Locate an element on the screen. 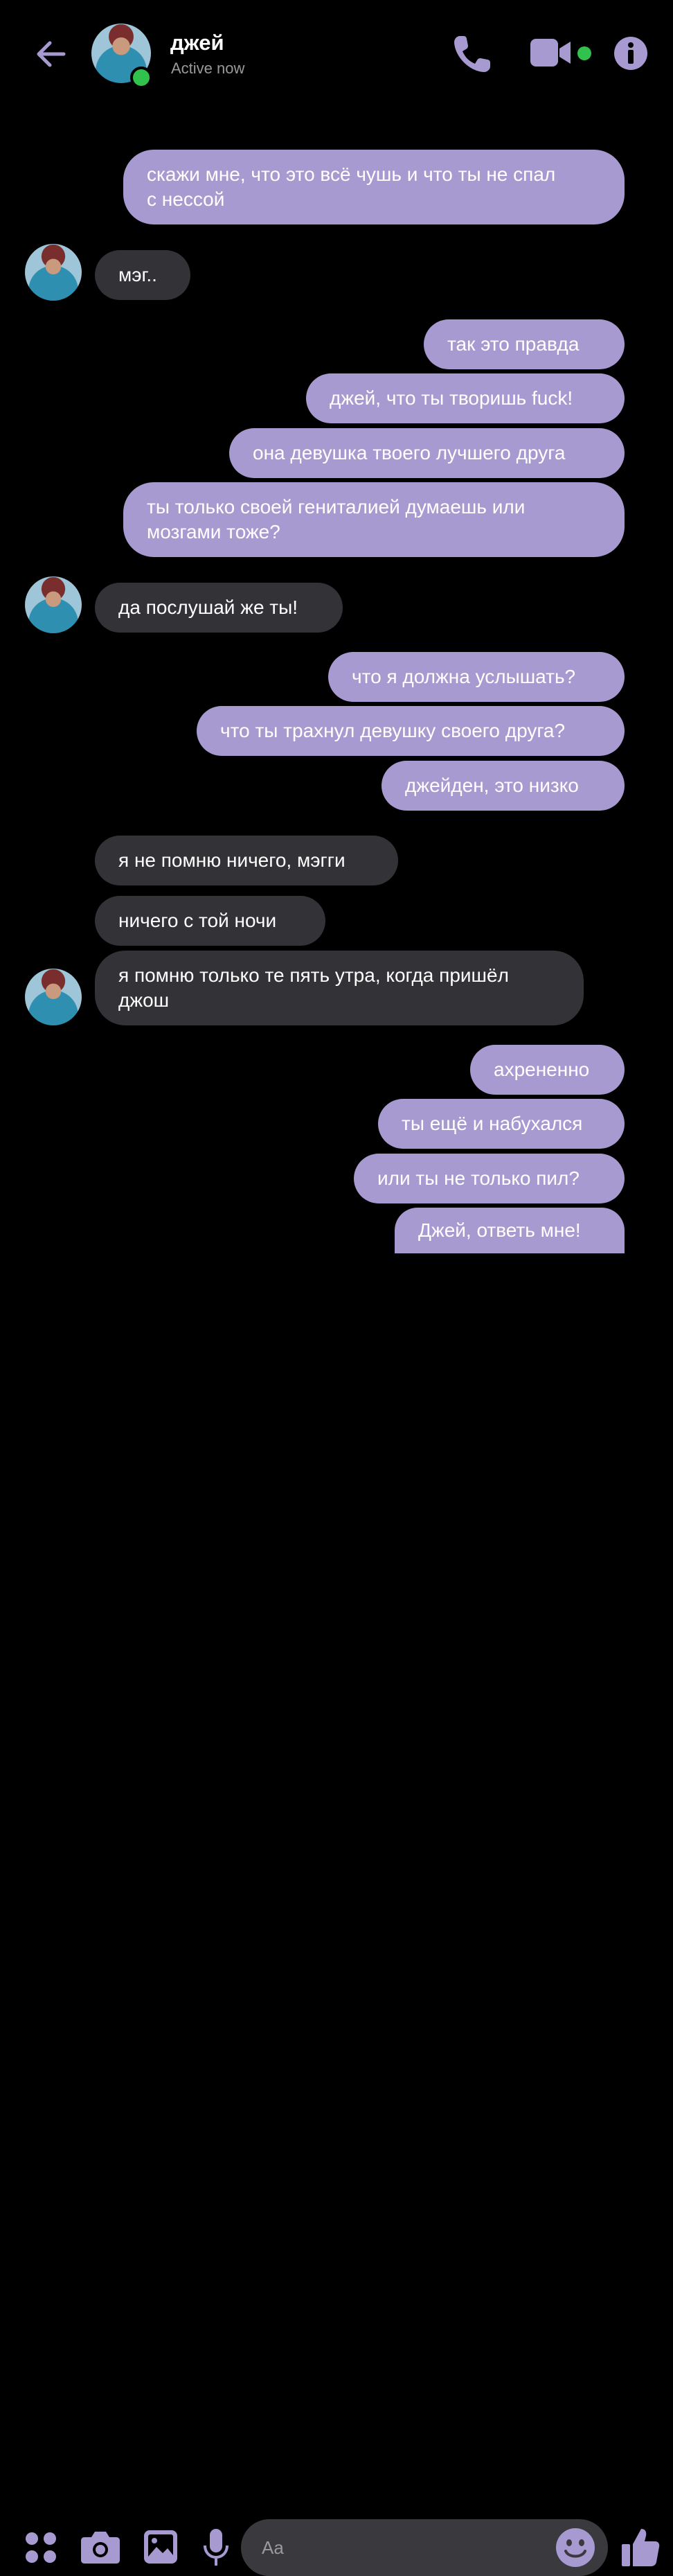 This screenshot has height=2576, width=673. message-bubble-outgoing: она девушка твоего лучшего друга is located at coordinates (427, 453).